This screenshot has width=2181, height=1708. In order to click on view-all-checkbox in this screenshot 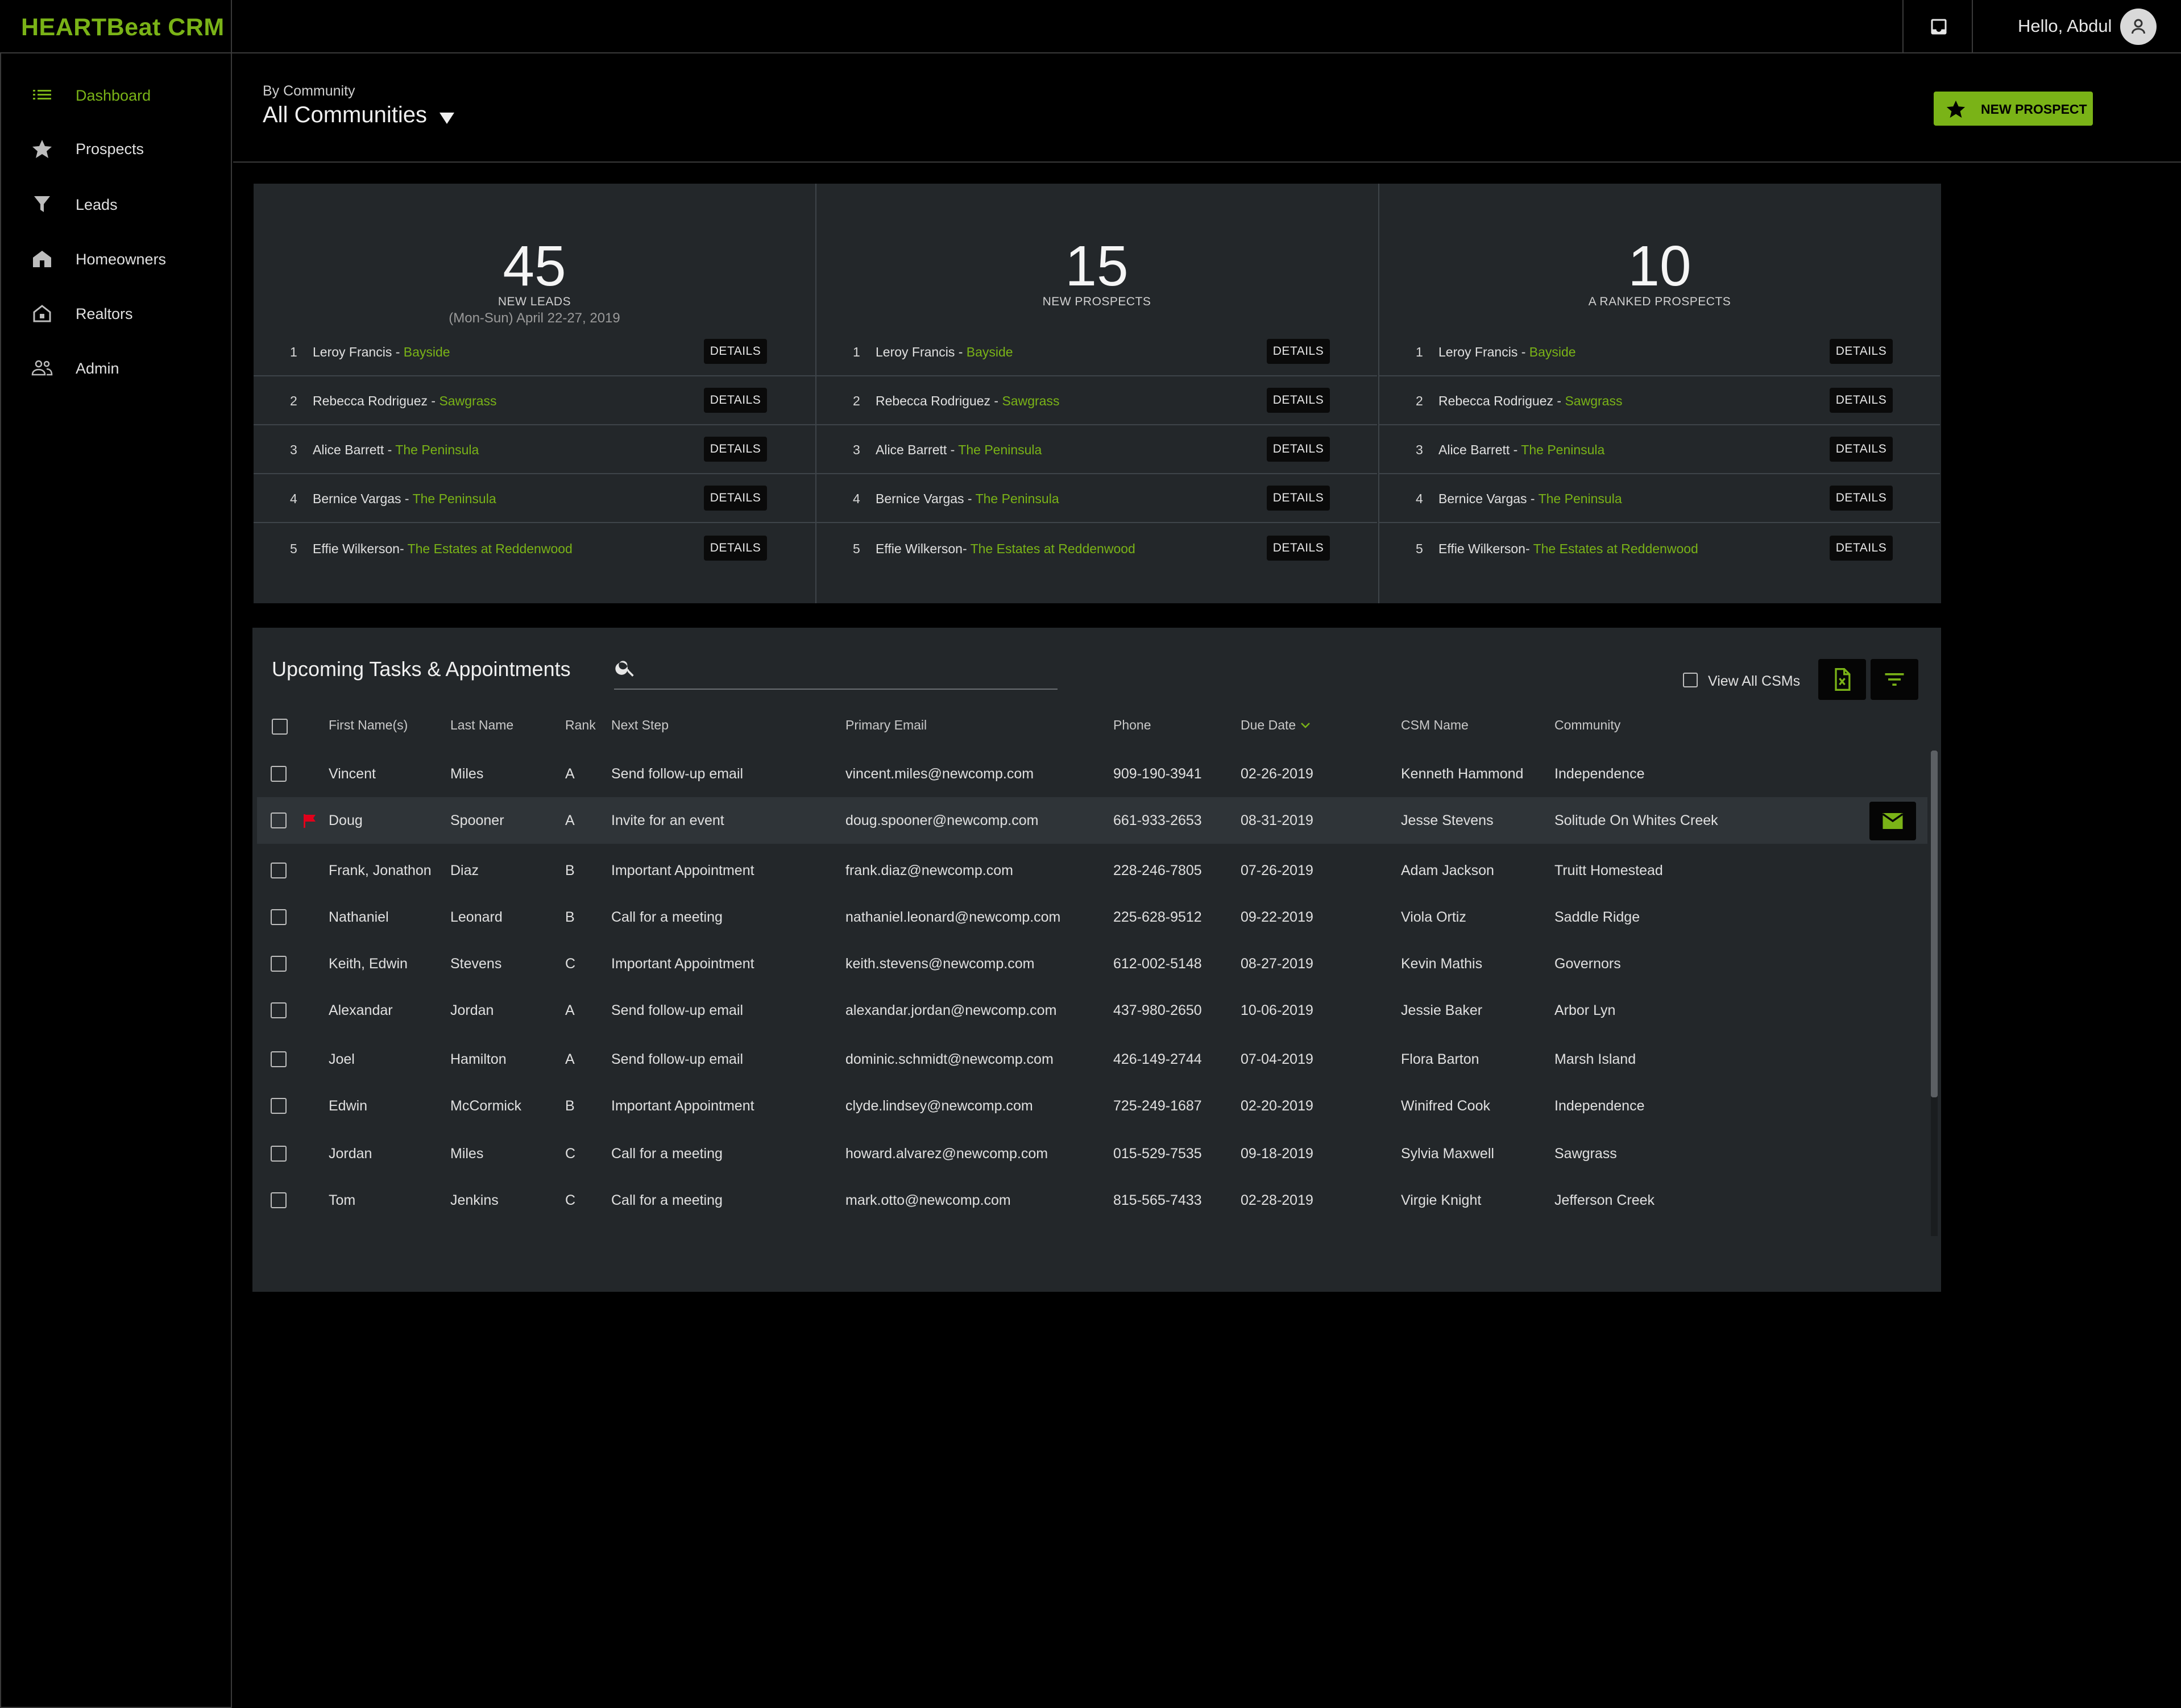, I will do `click(1690, 680)`.